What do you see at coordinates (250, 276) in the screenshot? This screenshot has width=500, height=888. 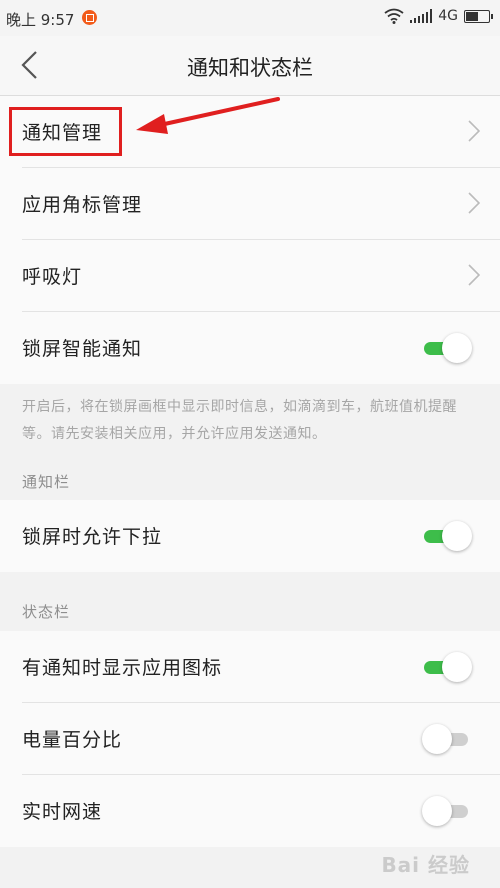 I see `item-breathing-light: 呼吸灯` at bounding box center [250, 276].